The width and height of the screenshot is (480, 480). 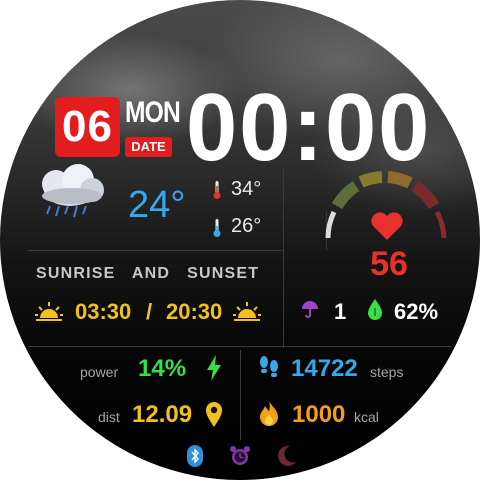 What do you see at coordinates (162, 368) in the screenshot?
I see `power-value: 14%` at bounding box center [162, 368].